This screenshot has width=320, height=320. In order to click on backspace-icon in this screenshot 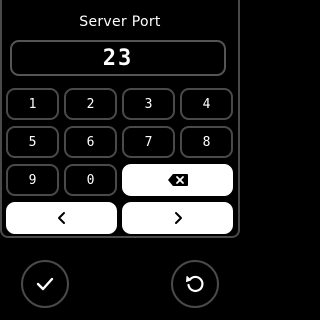, I will do `click(177, 180)`.